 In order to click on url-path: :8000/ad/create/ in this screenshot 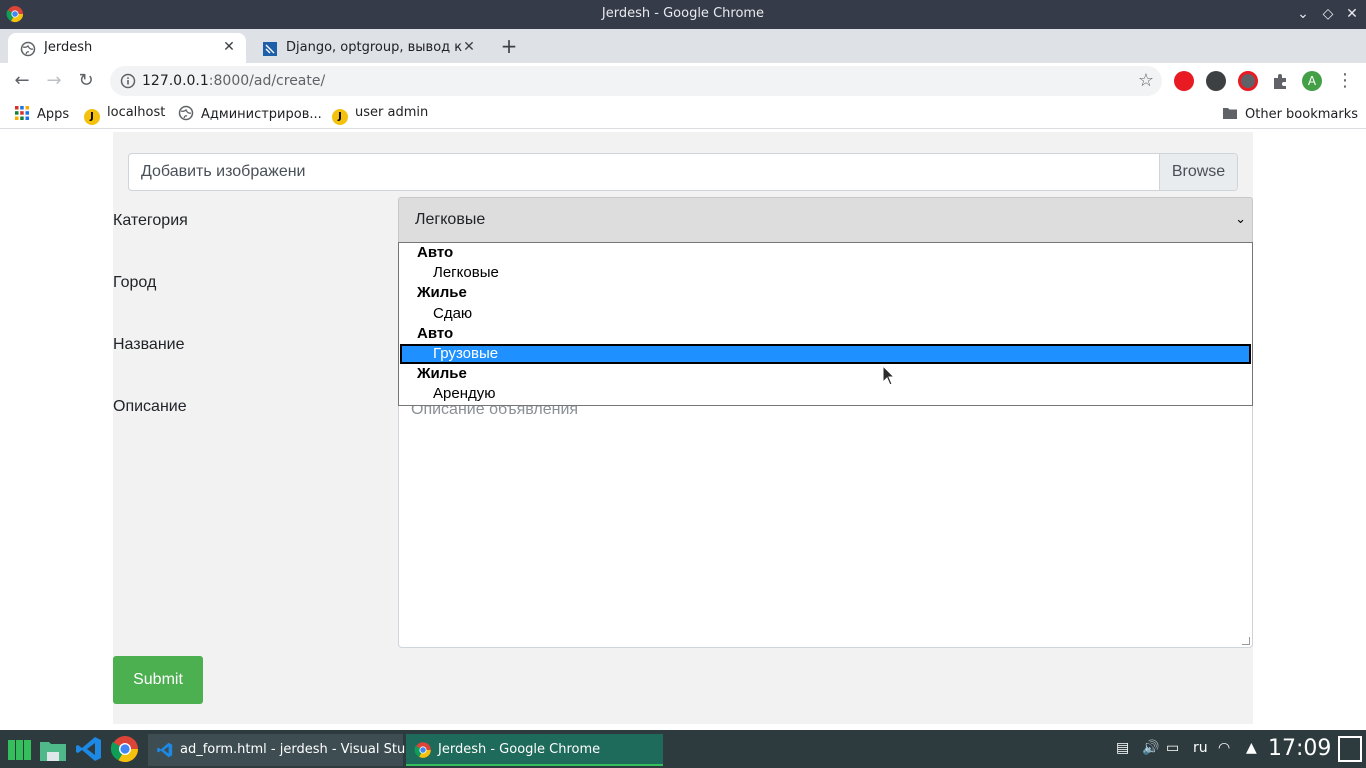, I will do `click(267, 81)`.